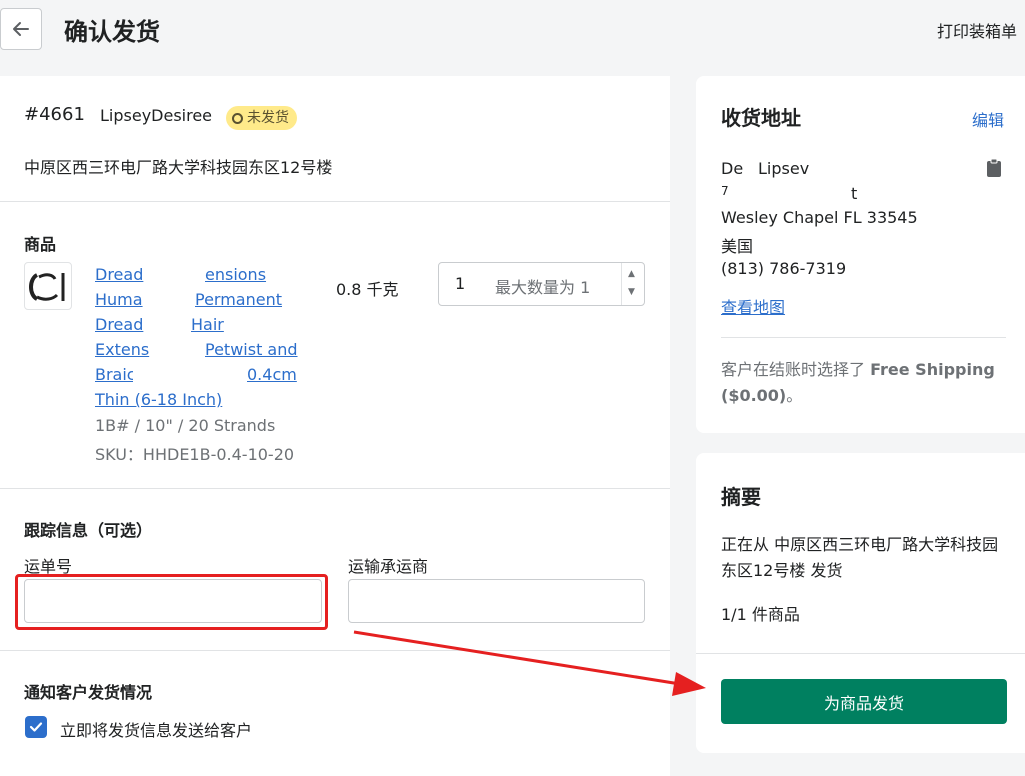  What do you see at coordinates (988, 119) in the screenshot?
I see `edit-address-link: 编辑` at bounding box center [988, 119].